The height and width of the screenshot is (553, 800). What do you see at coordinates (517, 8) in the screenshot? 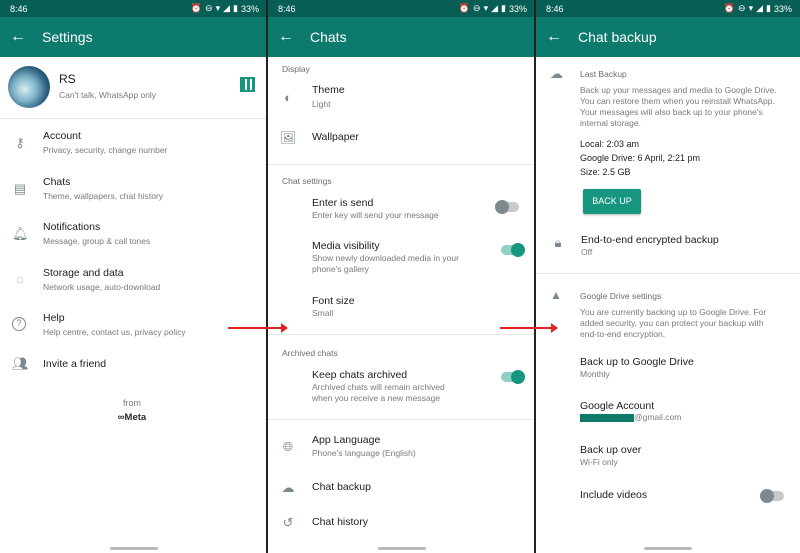
I see `battery-percent: 33%` at bounding box center [517, 8].